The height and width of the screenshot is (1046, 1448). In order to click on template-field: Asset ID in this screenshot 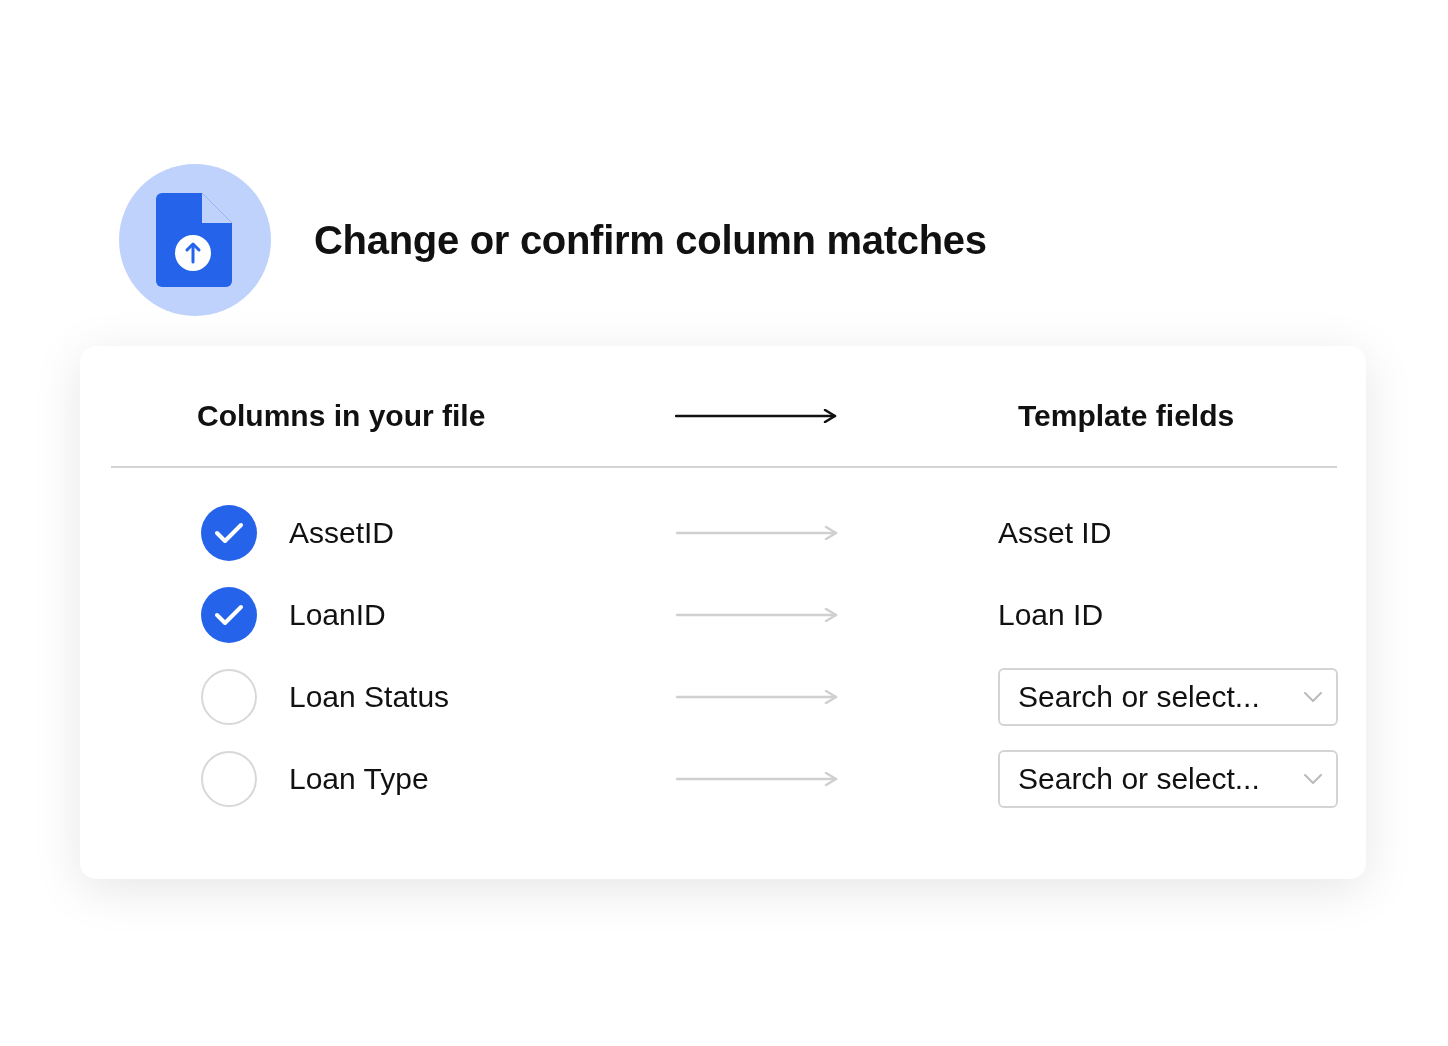, I will do `click(1055, 532)`.